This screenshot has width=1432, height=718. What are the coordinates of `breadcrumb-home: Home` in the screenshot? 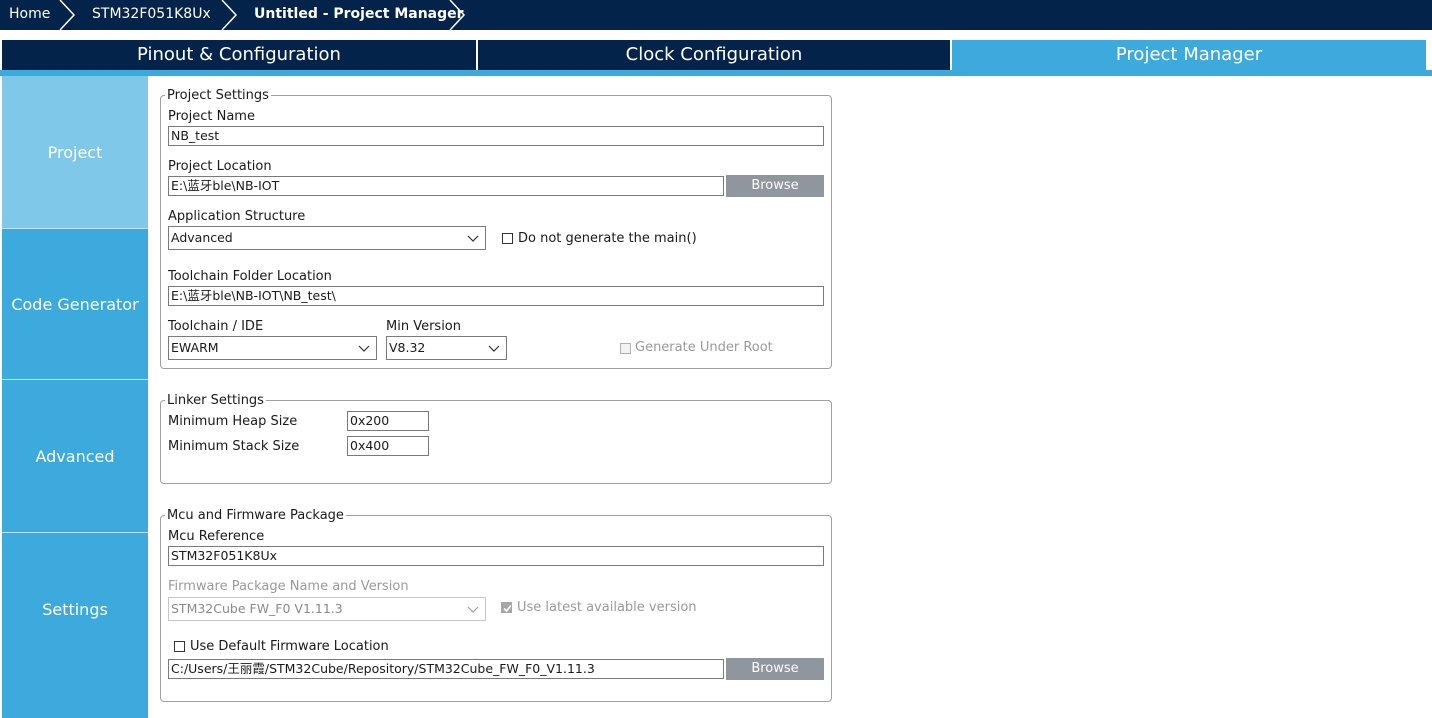 It's located at (29, 15).